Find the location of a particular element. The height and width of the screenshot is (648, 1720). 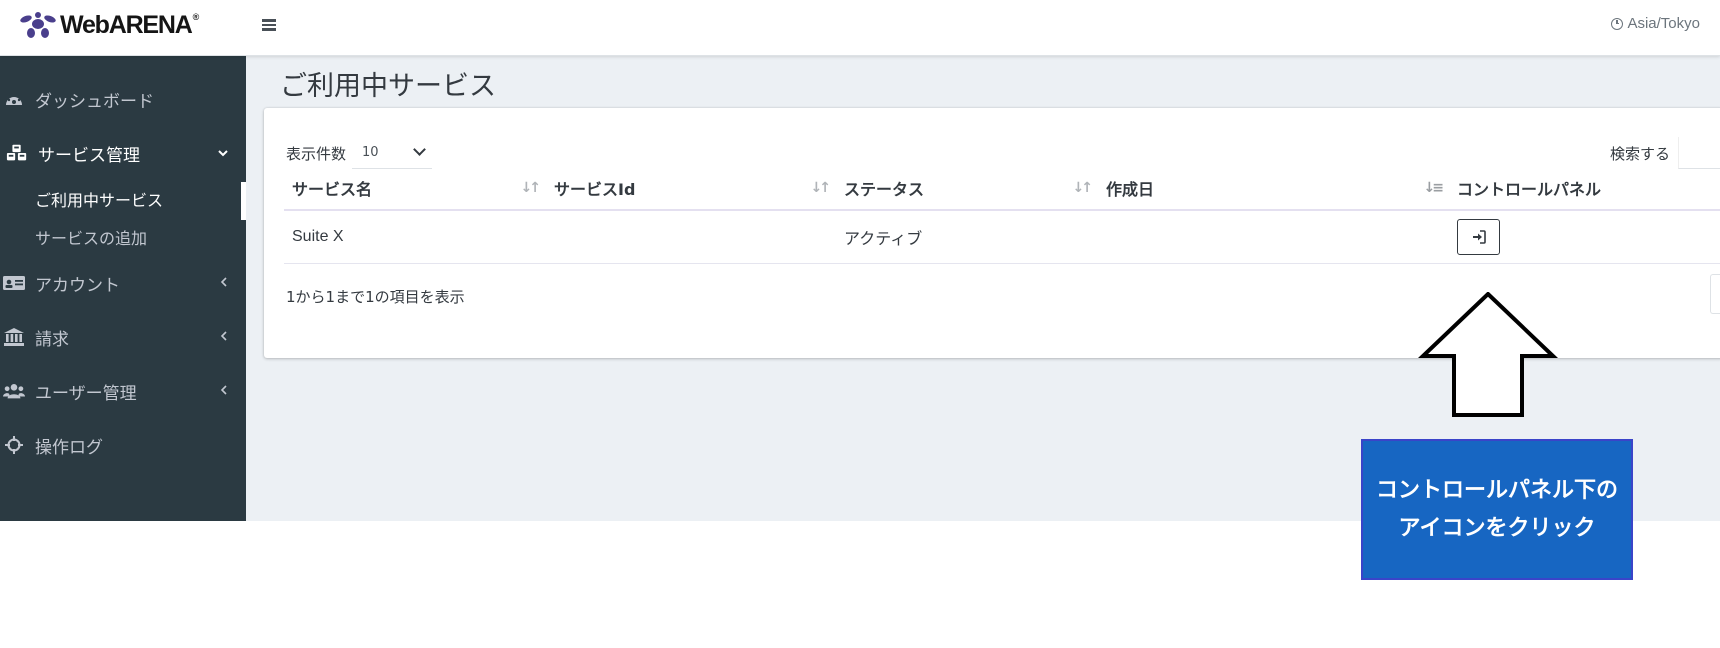

cell-service-id is located at coordinates (691, 237).